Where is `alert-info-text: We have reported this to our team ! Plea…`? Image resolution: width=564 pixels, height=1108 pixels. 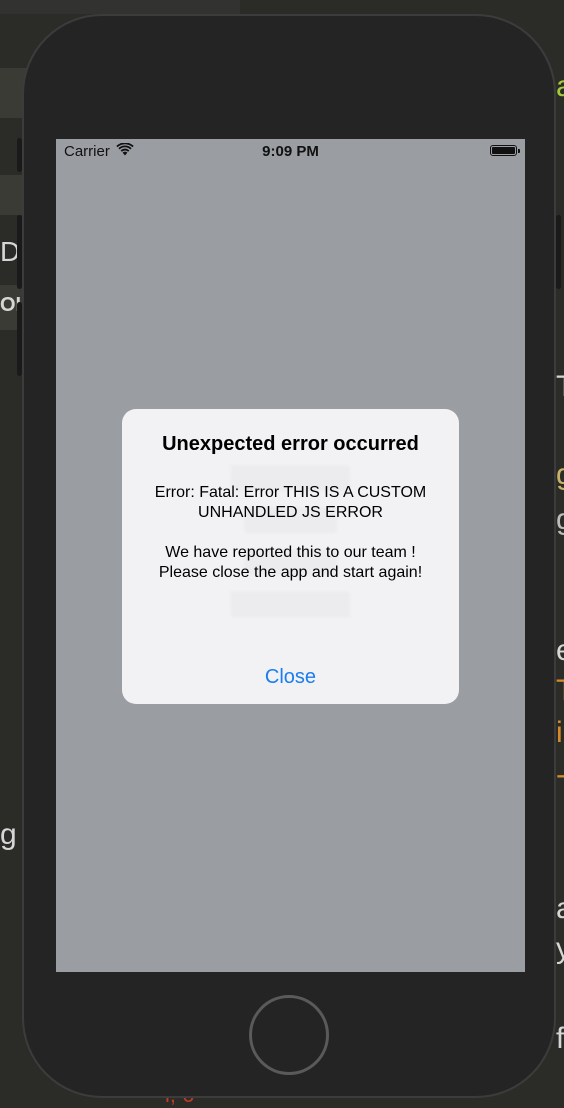
alert-info-text: We have reported this to our team ! Plea… is located at coordinates (290, 562).